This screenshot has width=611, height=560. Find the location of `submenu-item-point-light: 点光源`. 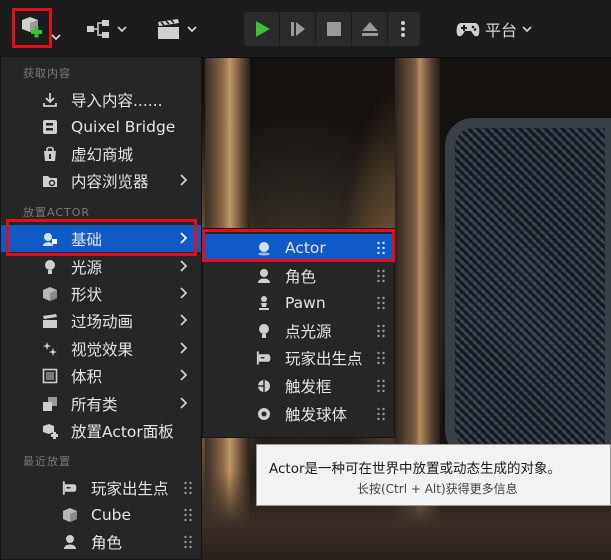

submenu-item-point-light: 点光源 is located at coordinates (298, 330).